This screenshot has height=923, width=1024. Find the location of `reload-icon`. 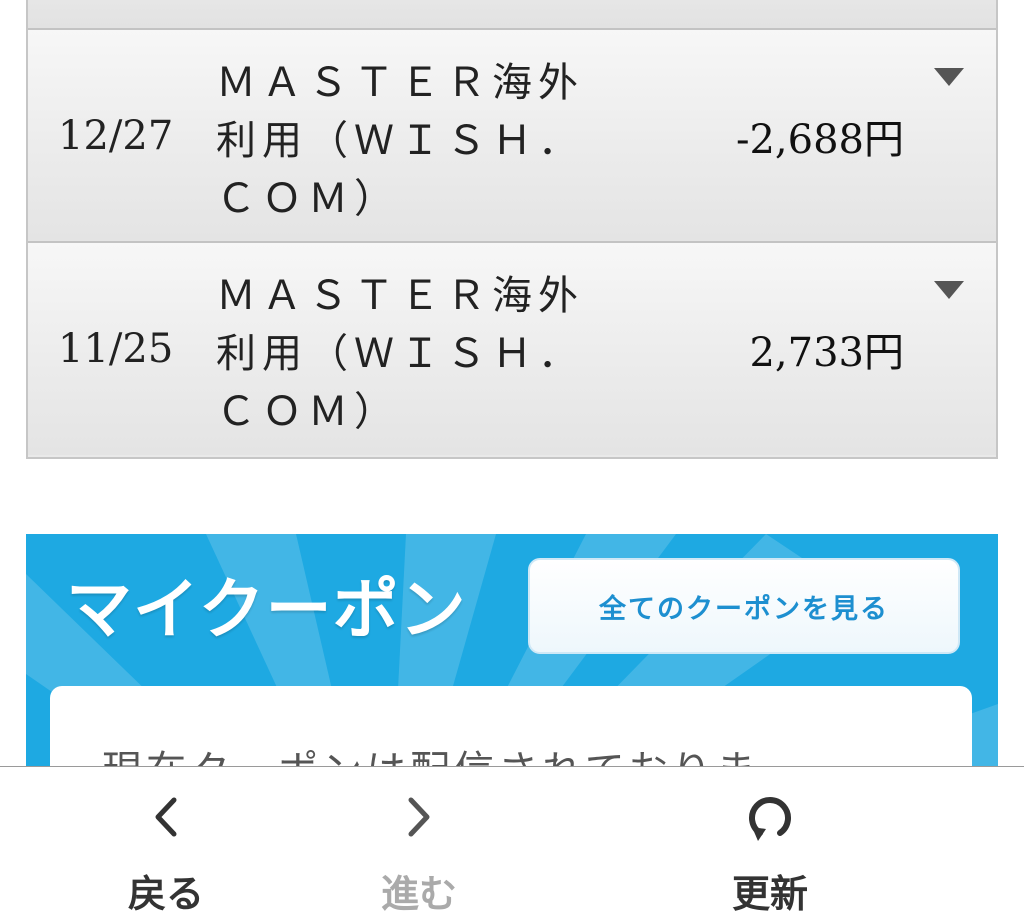

reload-icon is located at coordinates (770, 817).